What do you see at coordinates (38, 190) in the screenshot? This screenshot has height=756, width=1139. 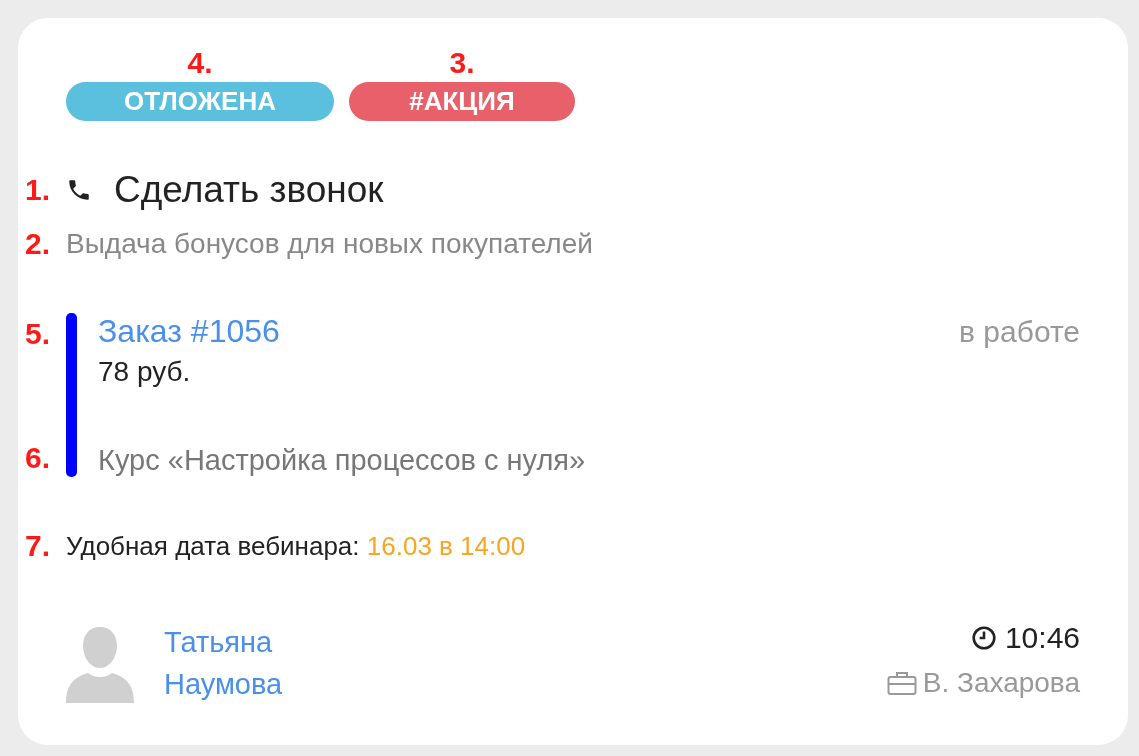 I see `annotation-number: 1.` at bounding box center [38, 190].